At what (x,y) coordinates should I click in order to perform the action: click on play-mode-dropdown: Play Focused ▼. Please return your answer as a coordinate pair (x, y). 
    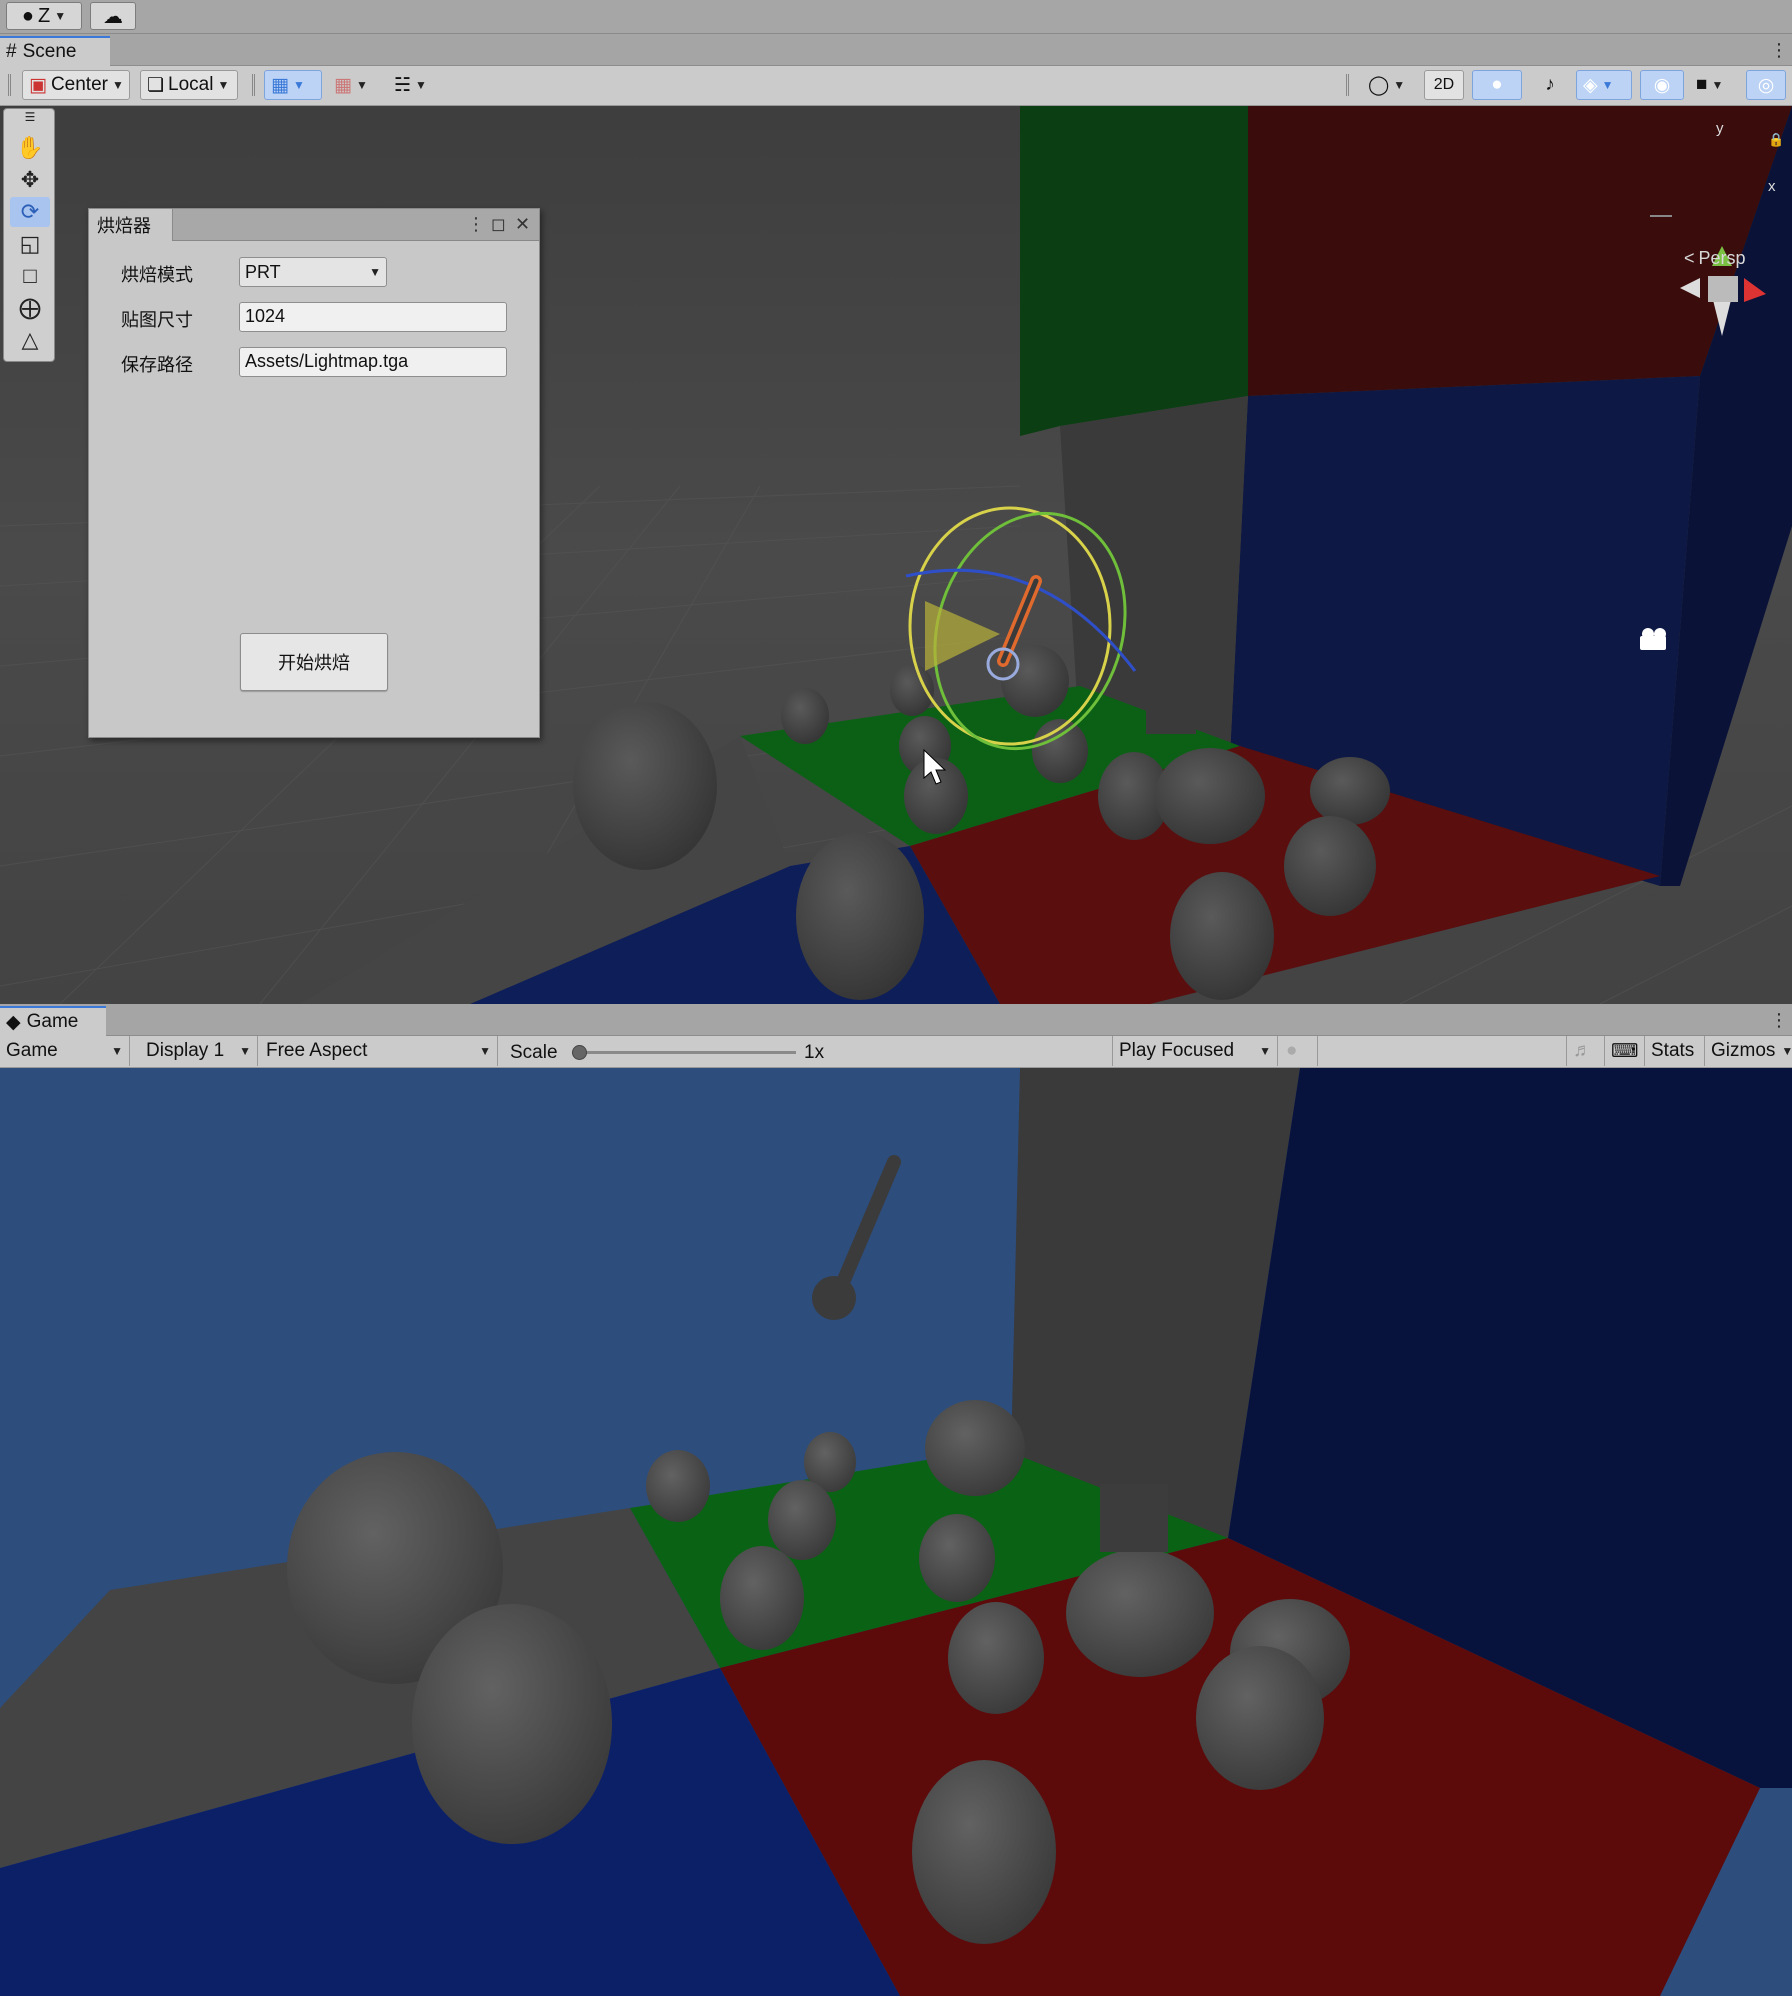
    Looking at the image, I should click on (1195, 1051).